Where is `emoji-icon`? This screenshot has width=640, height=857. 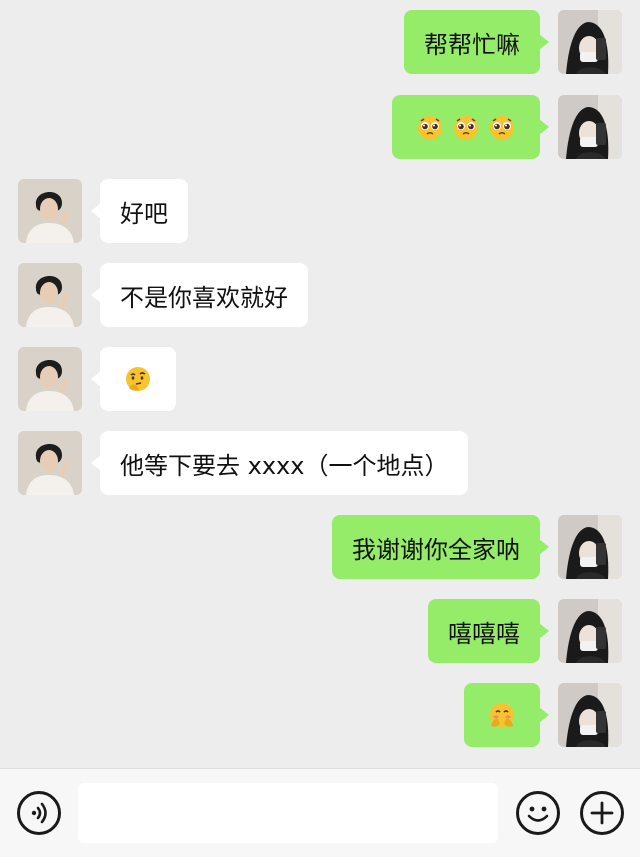
emoji-icon is located at coordinates (538, 814).